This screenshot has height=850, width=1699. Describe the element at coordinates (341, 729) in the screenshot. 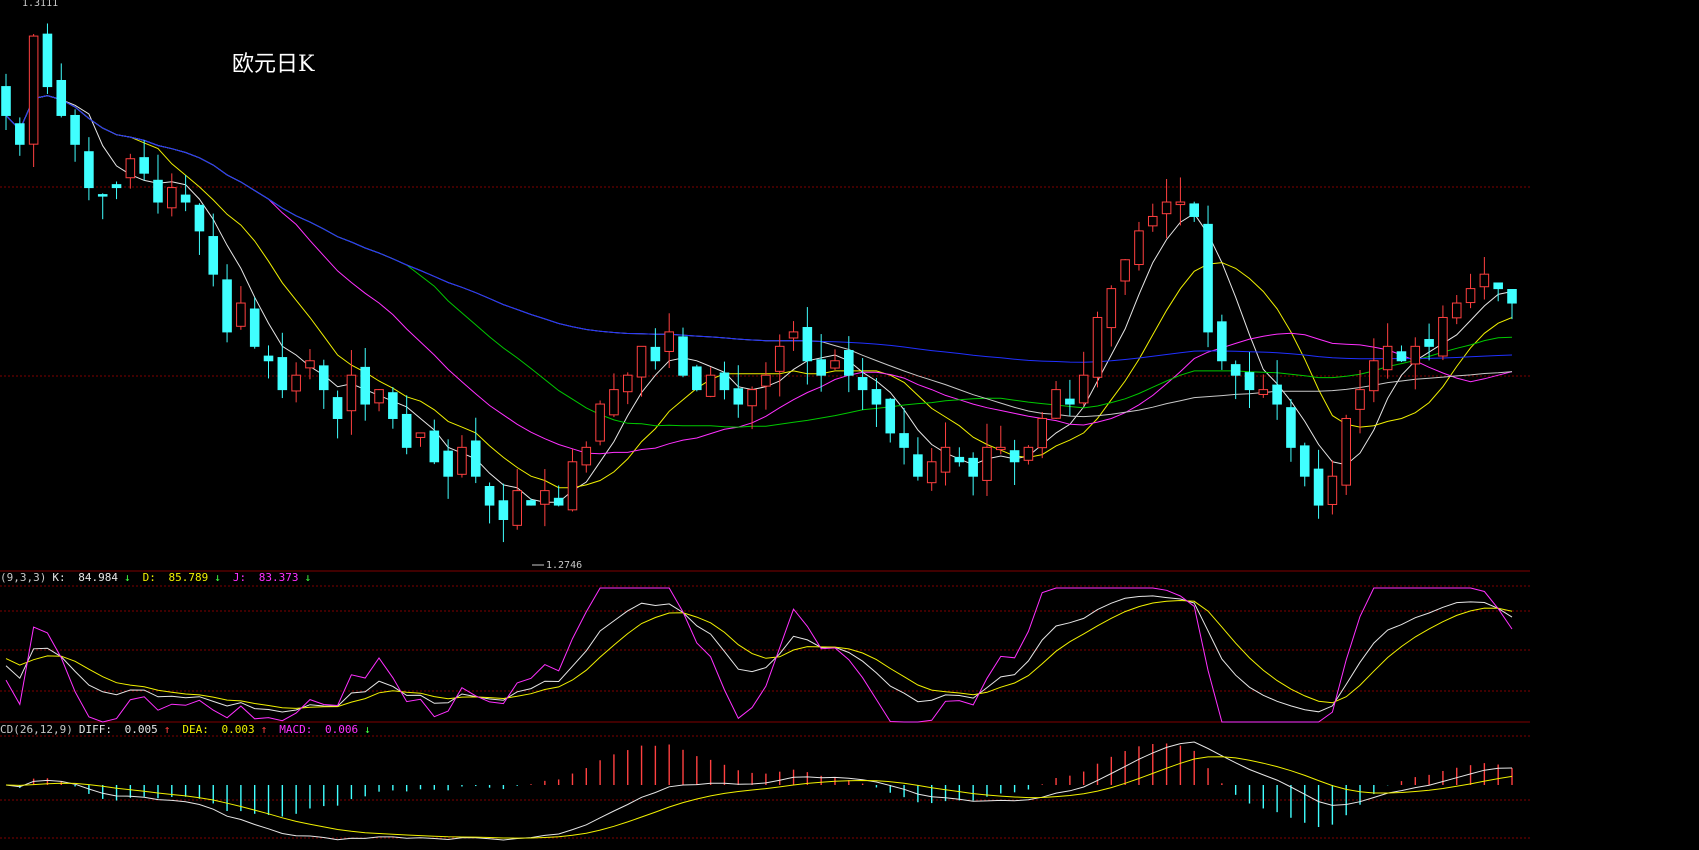

I see `macd-macd-value: 0.006` at that location.